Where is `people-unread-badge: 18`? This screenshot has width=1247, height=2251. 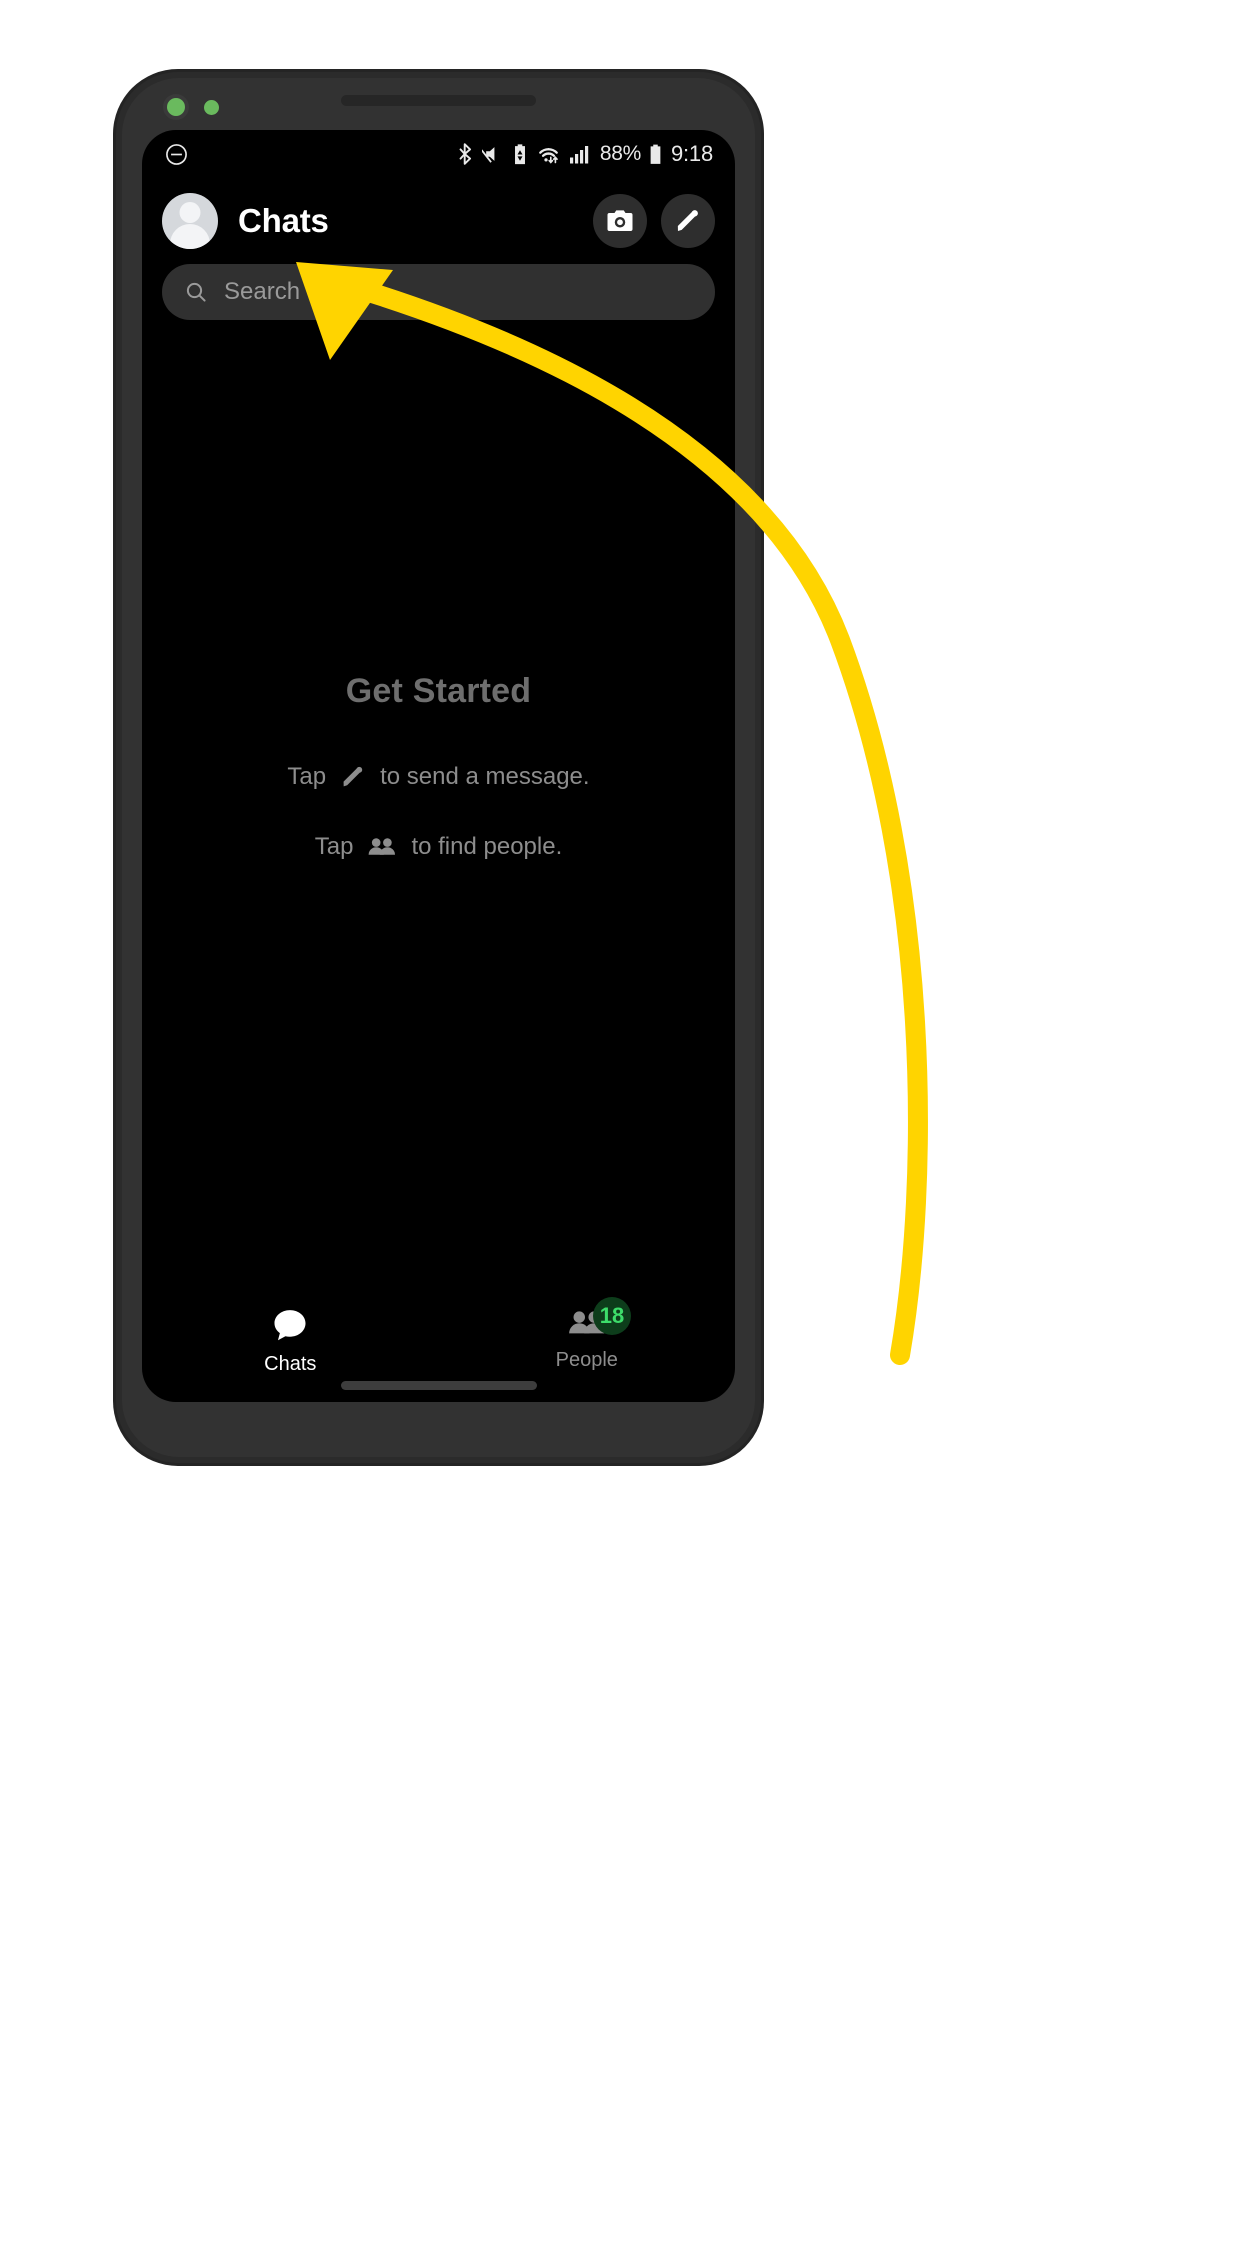
people-unread-badge: 18 is located at coordinates (612, 1316).